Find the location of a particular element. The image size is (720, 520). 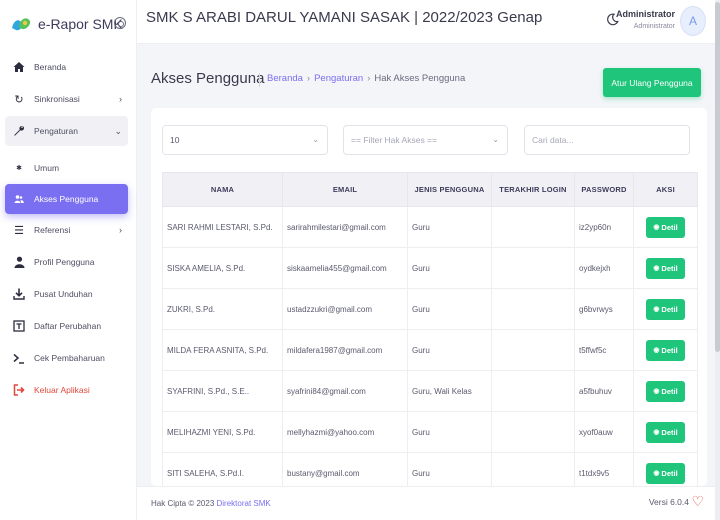

sidebar-item-label: Daftar Perubahan is located at coordinates (68, 326).